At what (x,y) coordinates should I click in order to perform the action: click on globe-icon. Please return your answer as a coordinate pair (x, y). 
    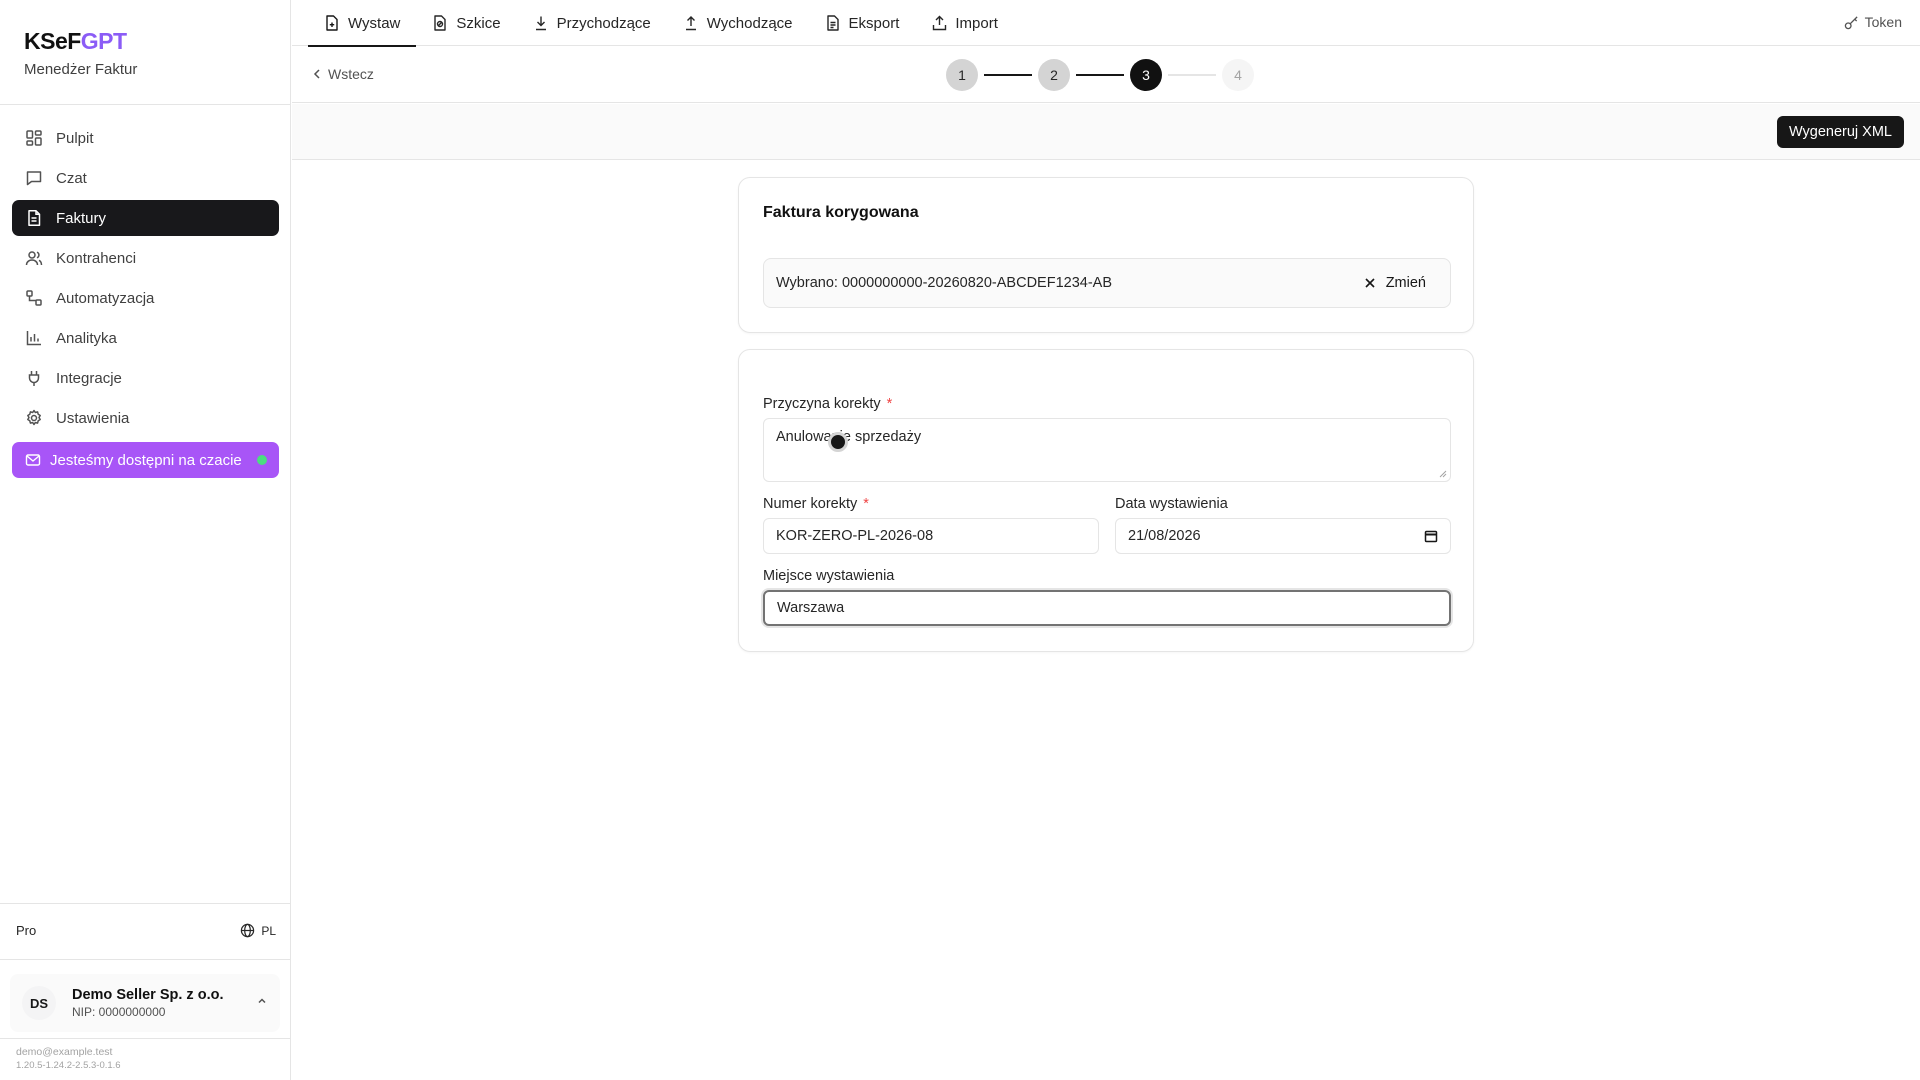
    Looking at the image, I should click on (248, 930).